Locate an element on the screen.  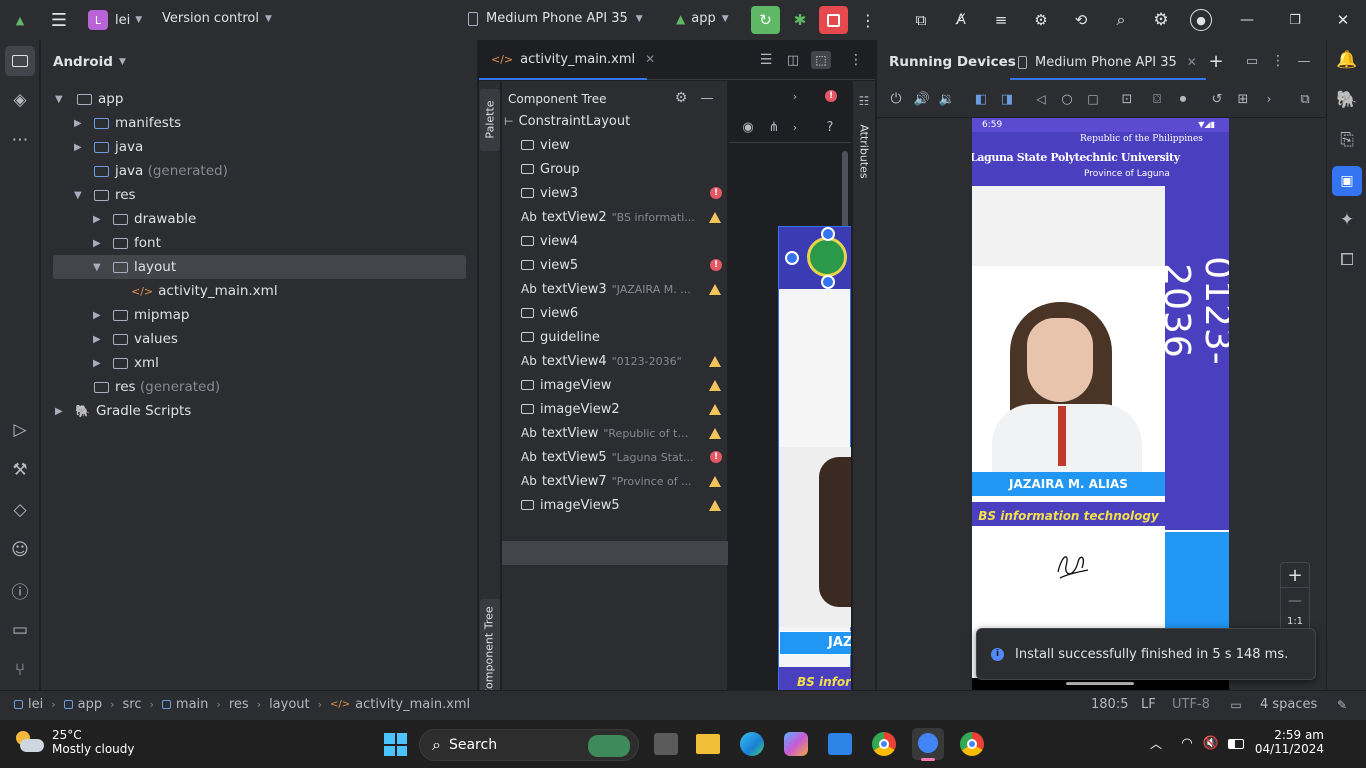
store-icon is located at coordinates (840, 744).